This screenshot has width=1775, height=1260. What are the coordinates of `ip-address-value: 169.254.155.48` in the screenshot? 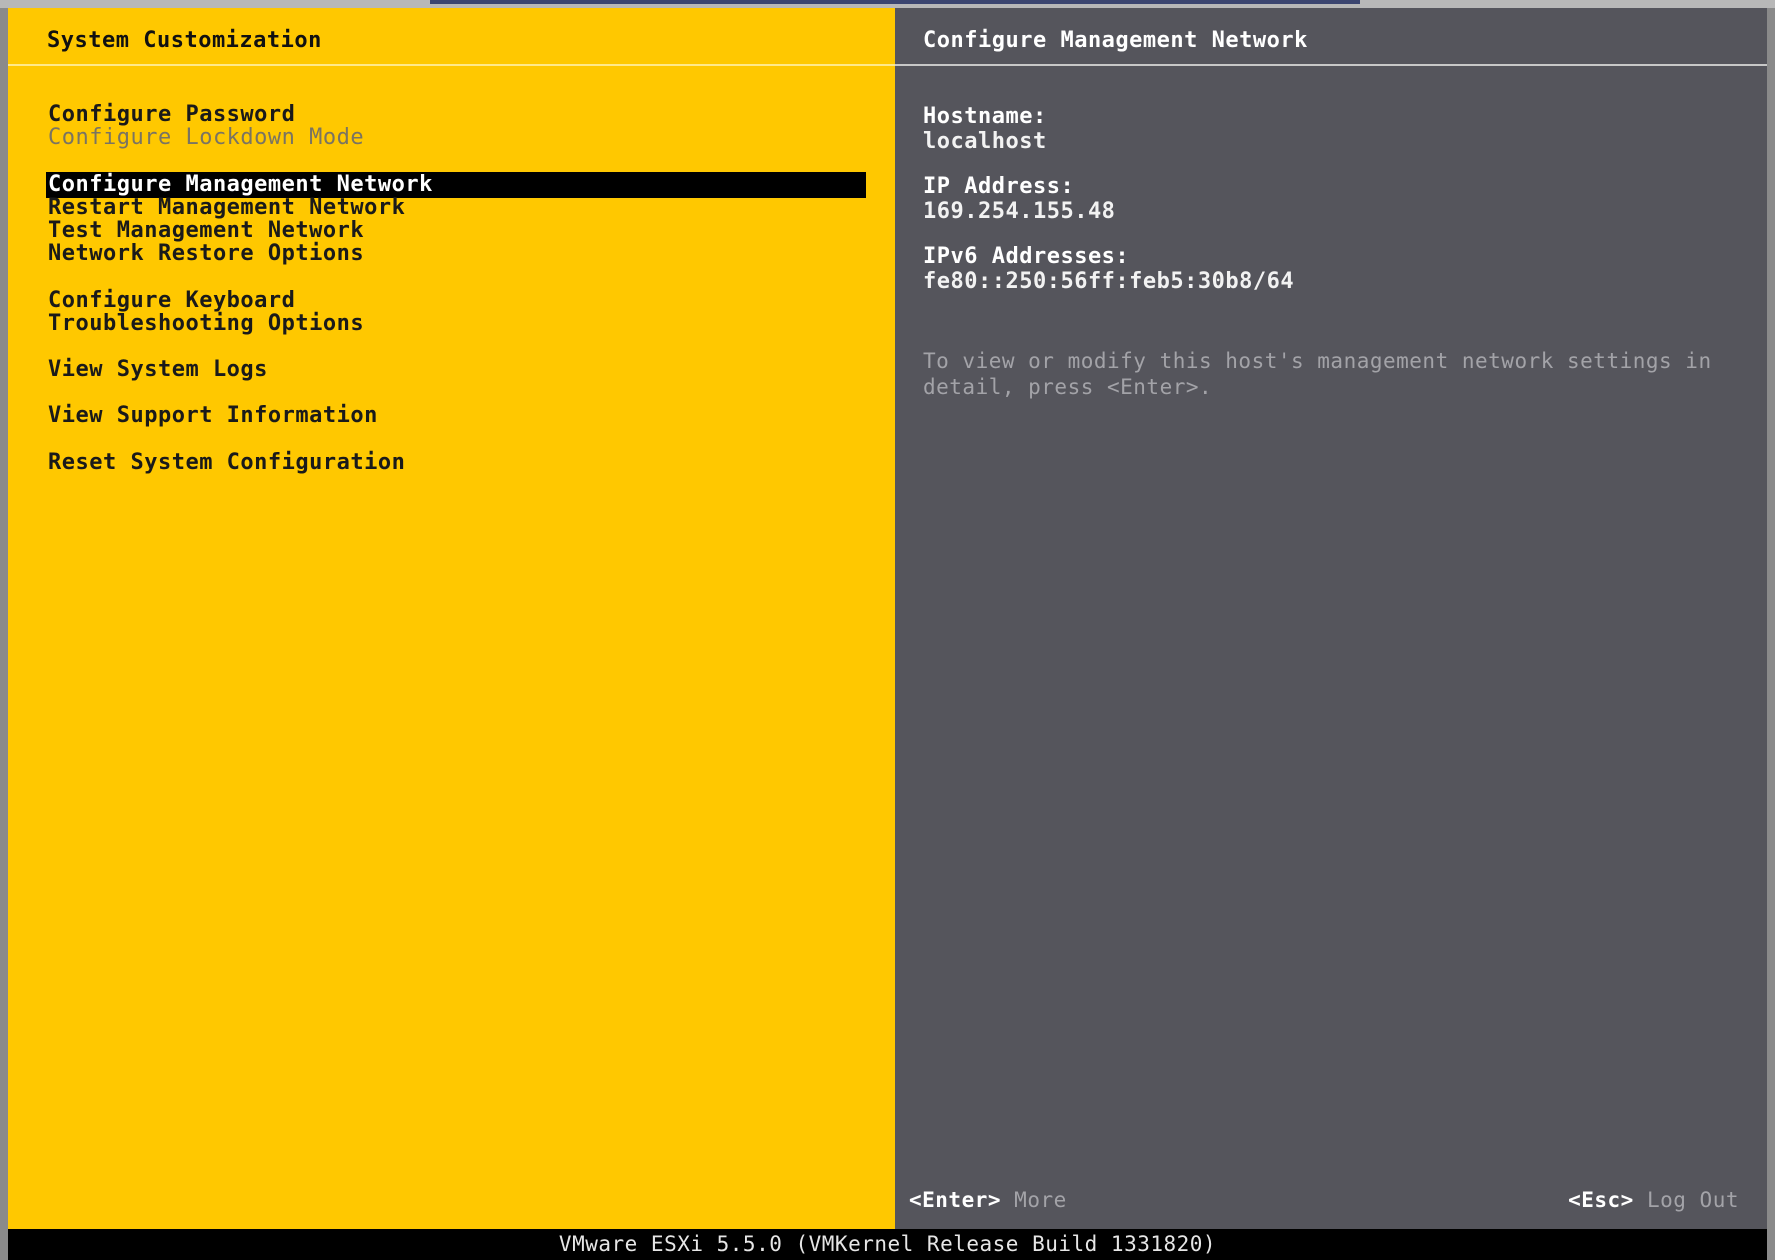 It's located at (1019, 211).